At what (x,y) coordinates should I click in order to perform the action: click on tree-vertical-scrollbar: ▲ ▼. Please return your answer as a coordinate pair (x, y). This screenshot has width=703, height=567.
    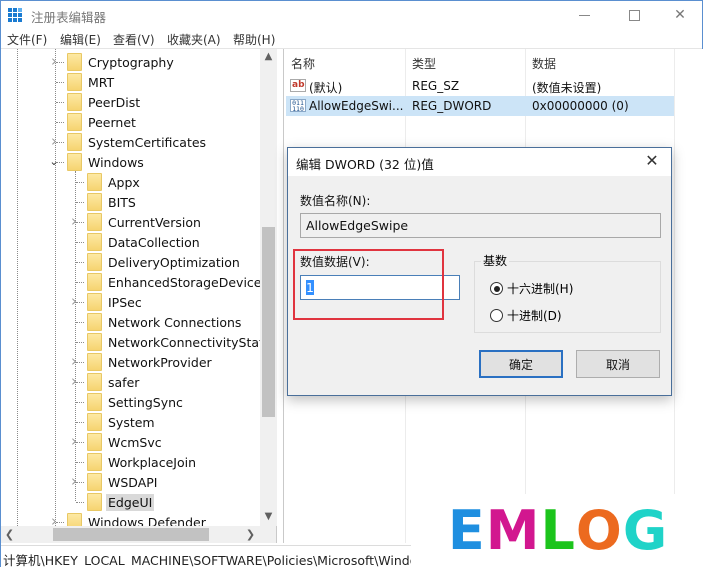
    Looking at the image, I should click on (268, 287).